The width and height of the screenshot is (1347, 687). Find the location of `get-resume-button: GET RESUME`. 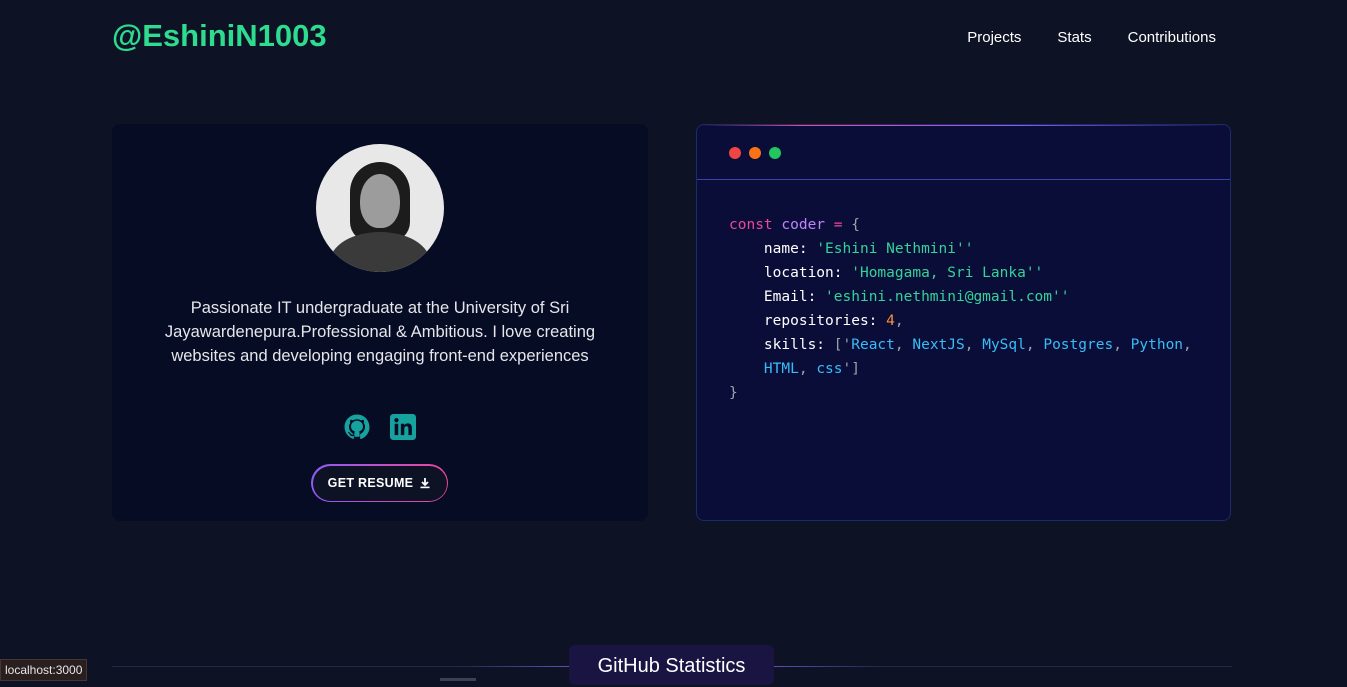

get-resume-button: GET RESUME is located at coordinates (379, 483).